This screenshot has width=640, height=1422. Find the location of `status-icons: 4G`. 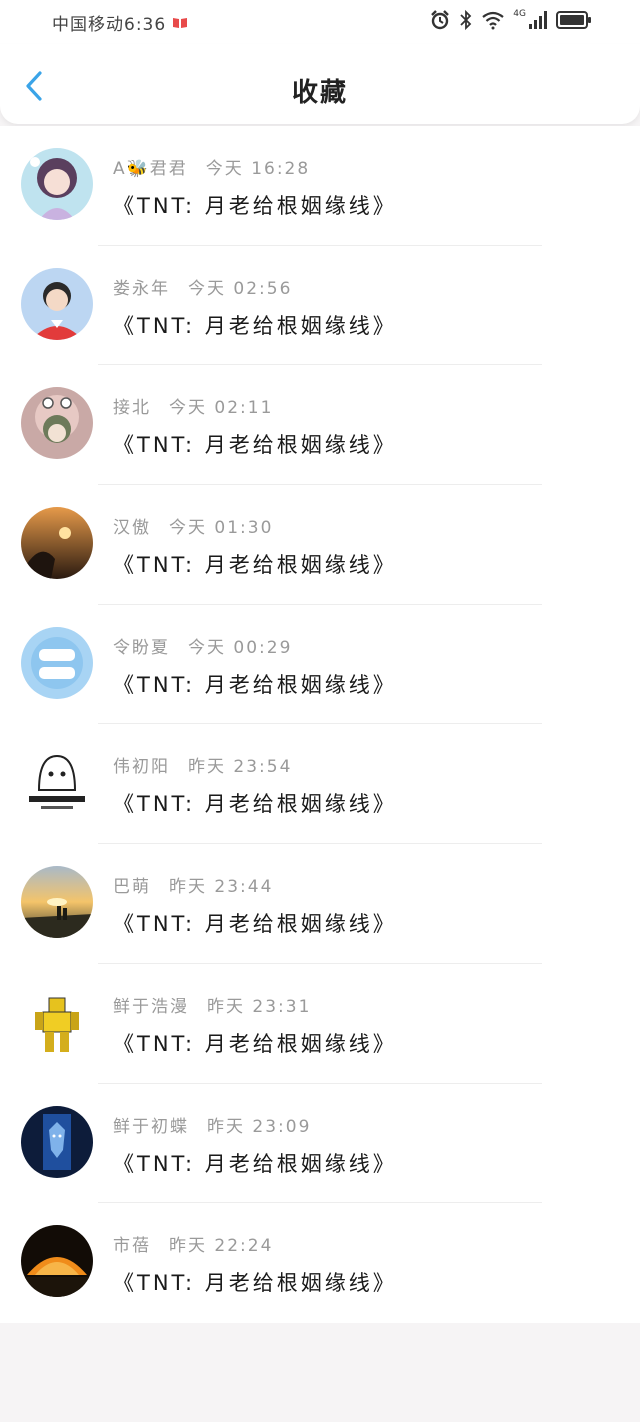

status-icons: 4G is located at coordinates (510, 20).